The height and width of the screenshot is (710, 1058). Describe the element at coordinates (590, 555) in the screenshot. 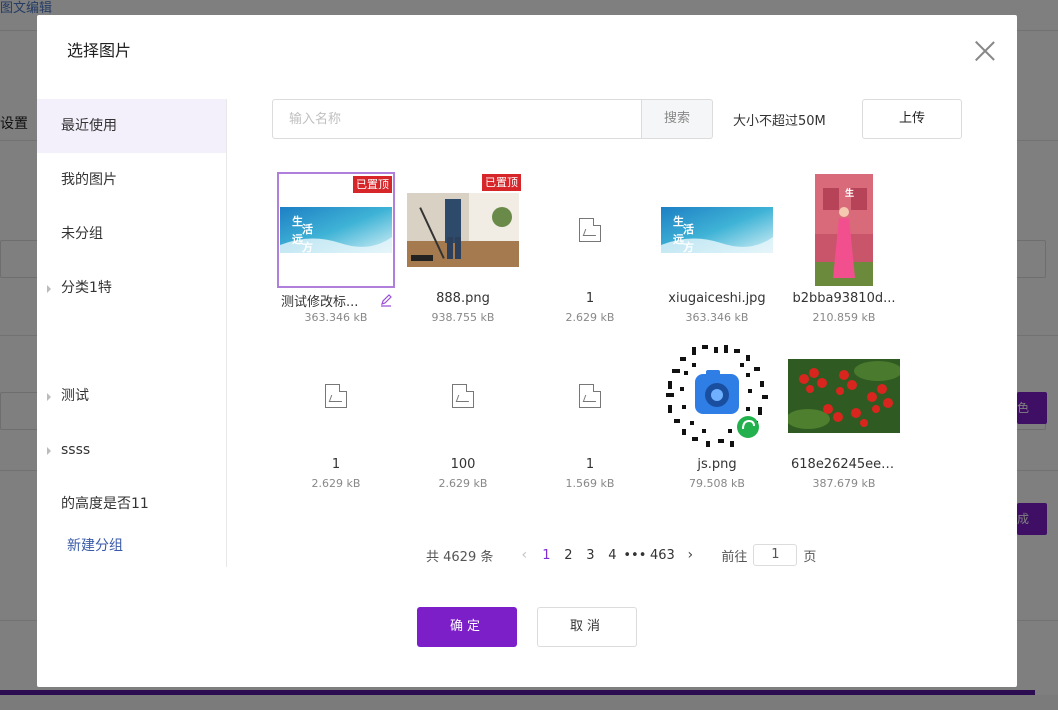

I see `page-3: 3` at that location.